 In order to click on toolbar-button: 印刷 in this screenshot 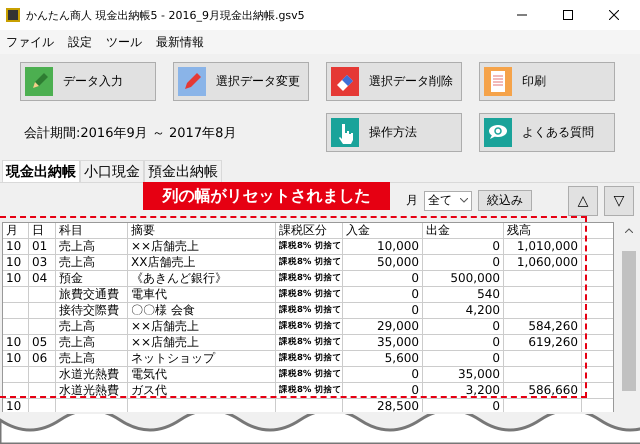, I will do `click(547, 81)`.